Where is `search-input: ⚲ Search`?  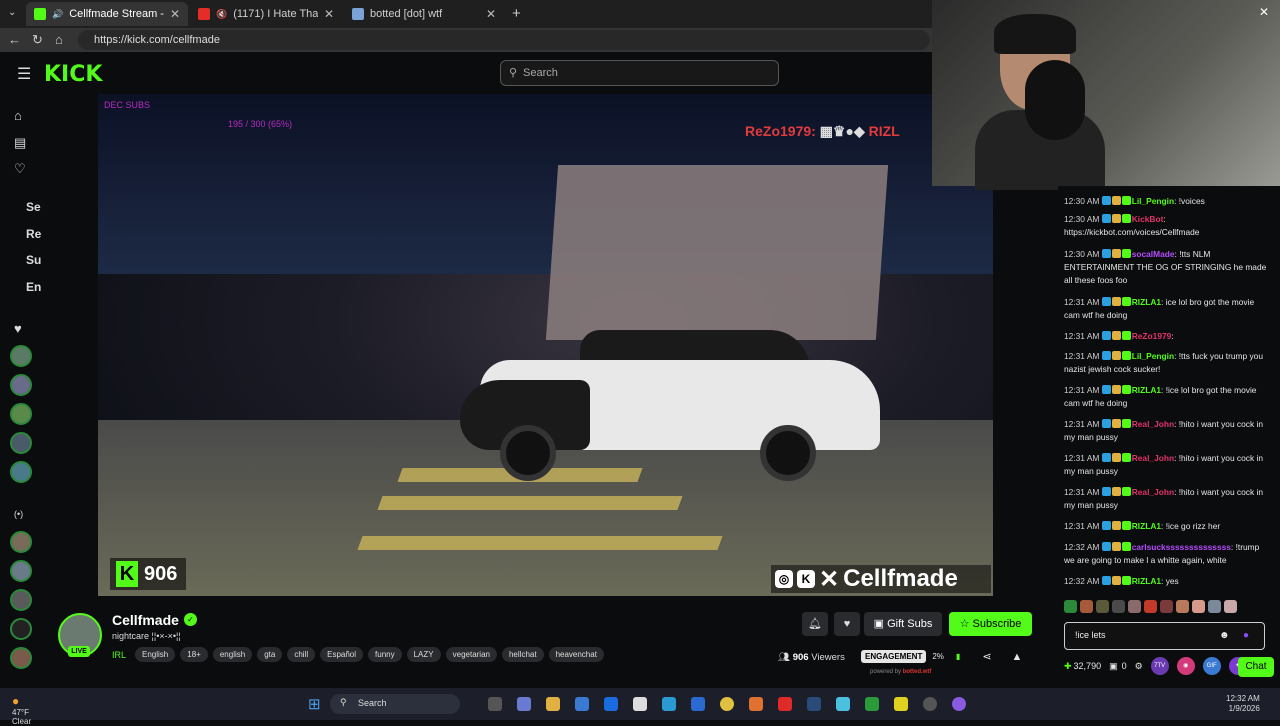
search-input: ⚲ Search is located at coordinates (639, 73).